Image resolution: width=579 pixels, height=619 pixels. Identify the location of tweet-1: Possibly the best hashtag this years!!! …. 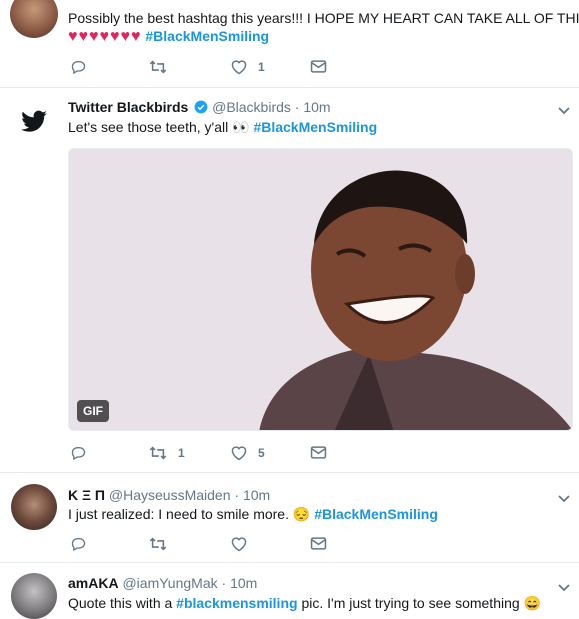
(289, 44).